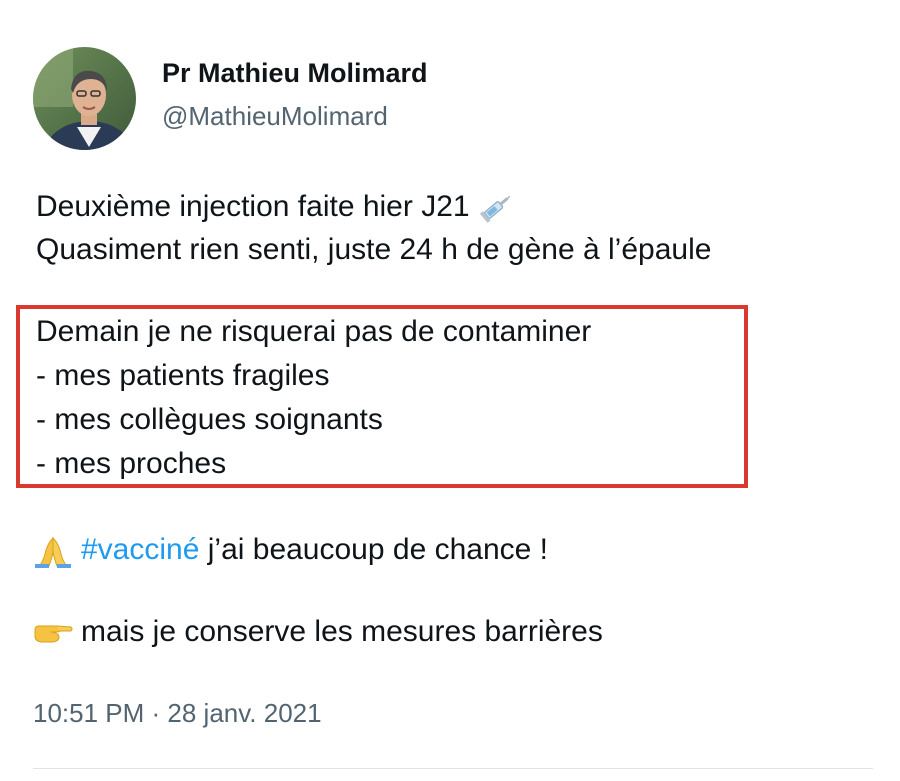  Describe the element at coordinates (275, 116) in the screenshot. I see `author-handle: @MathieuMolimard` at that location.